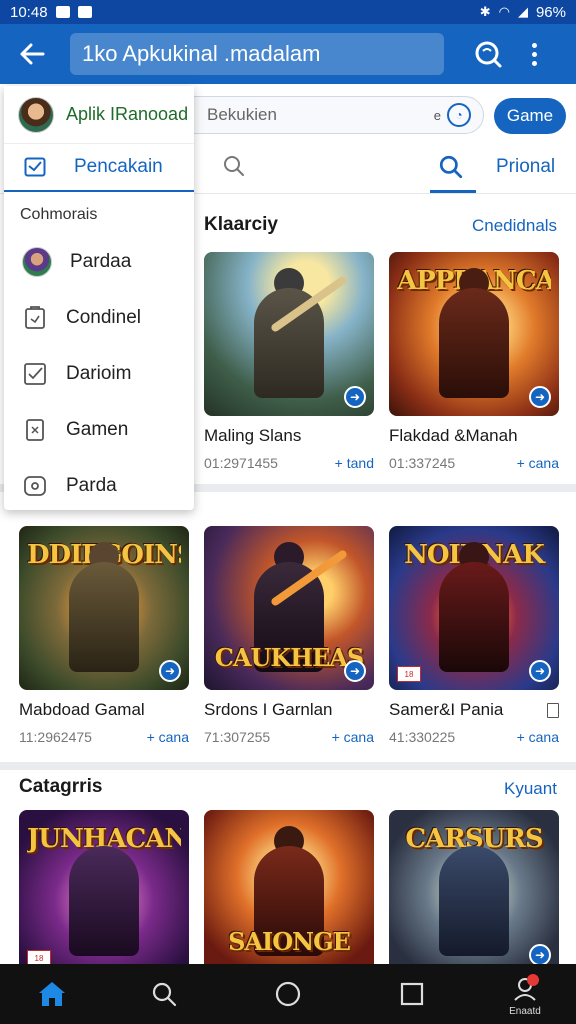 This screenshot has width=576, height=1024. What do you see at coordinates (317, 115) in the screenshot?
I see `search-input: Bekukien e ◔` at bounding box center [317, 115].